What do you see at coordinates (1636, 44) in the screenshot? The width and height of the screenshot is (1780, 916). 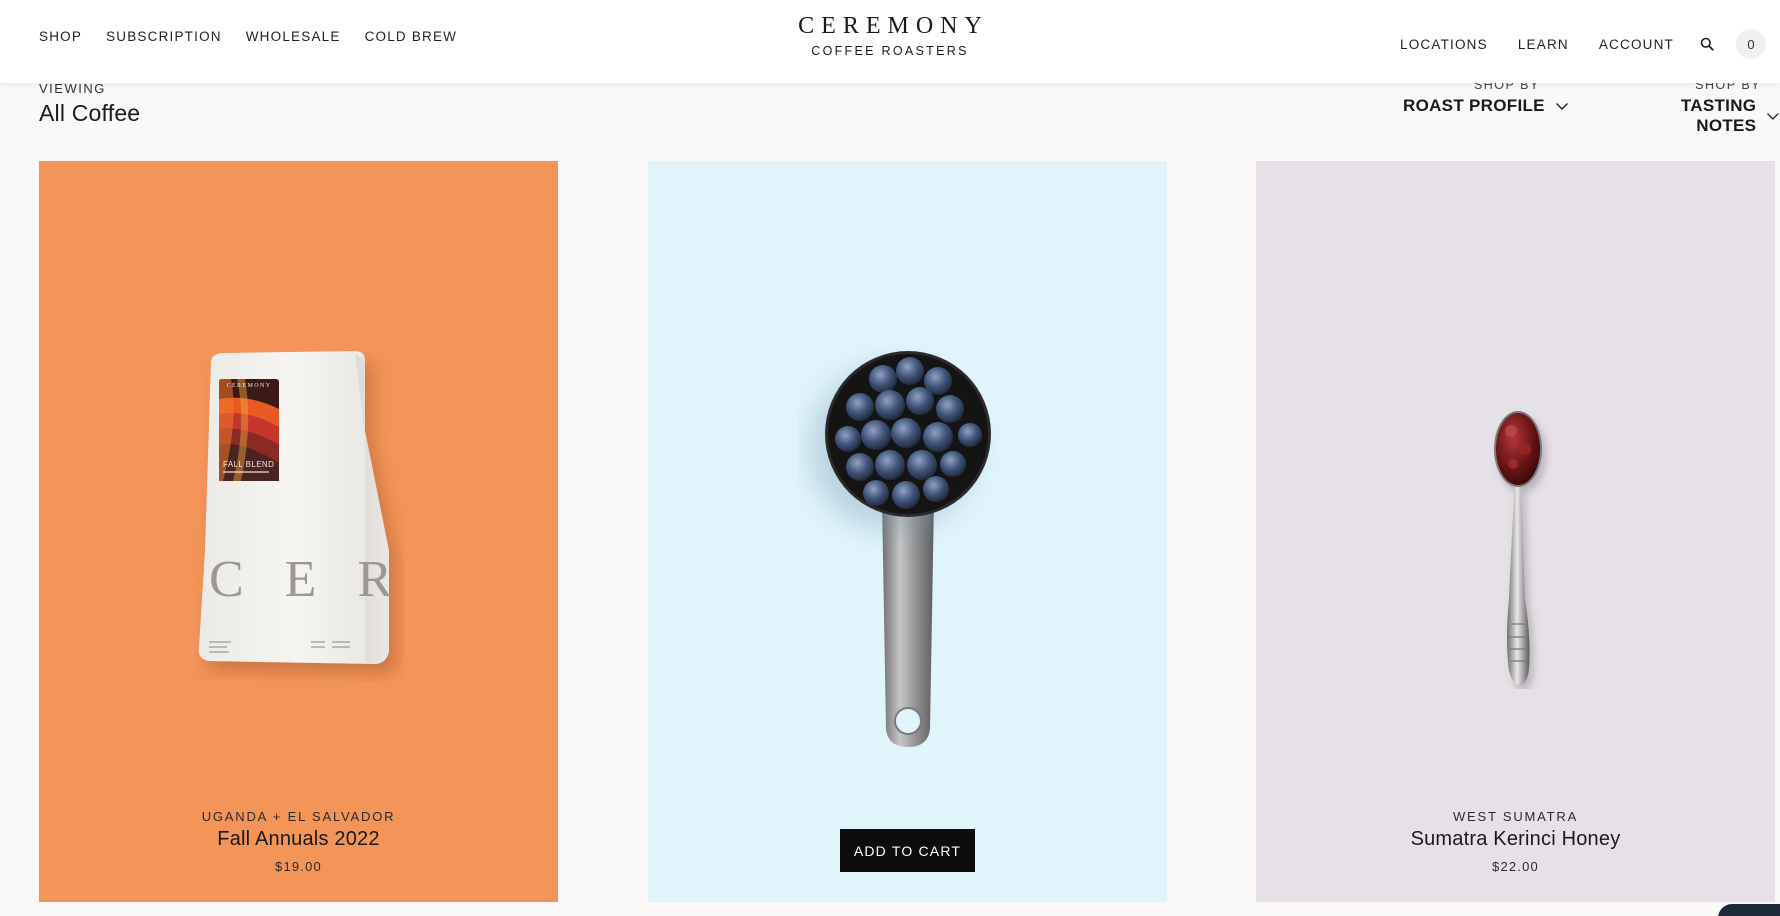 I see `nav-account: ACCOUNT` at bounding box center [1636, 44].